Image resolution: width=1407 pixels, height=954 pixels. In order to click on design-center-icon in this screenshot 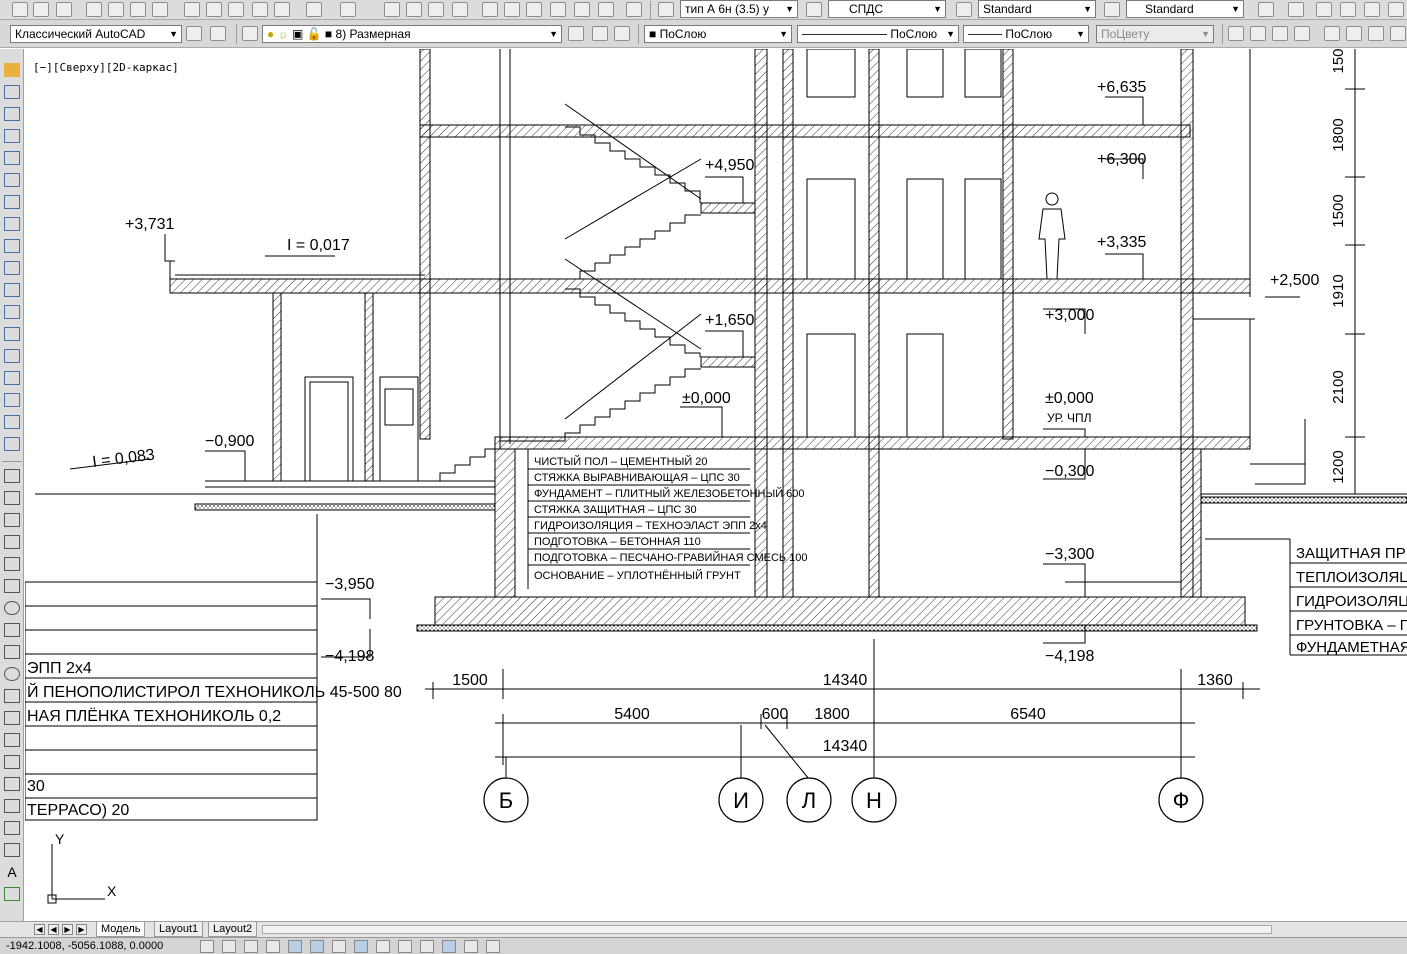, I will do `click(512, 9)`.